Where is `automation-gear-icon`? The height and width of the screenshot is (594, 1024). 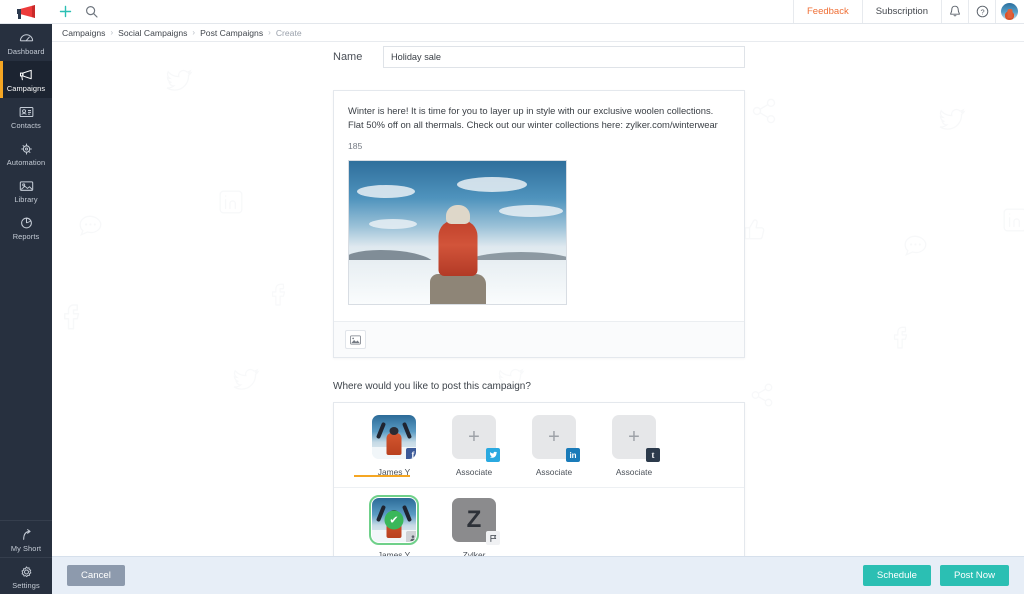 automation-gear-icon is located at coordinates (26, 149).